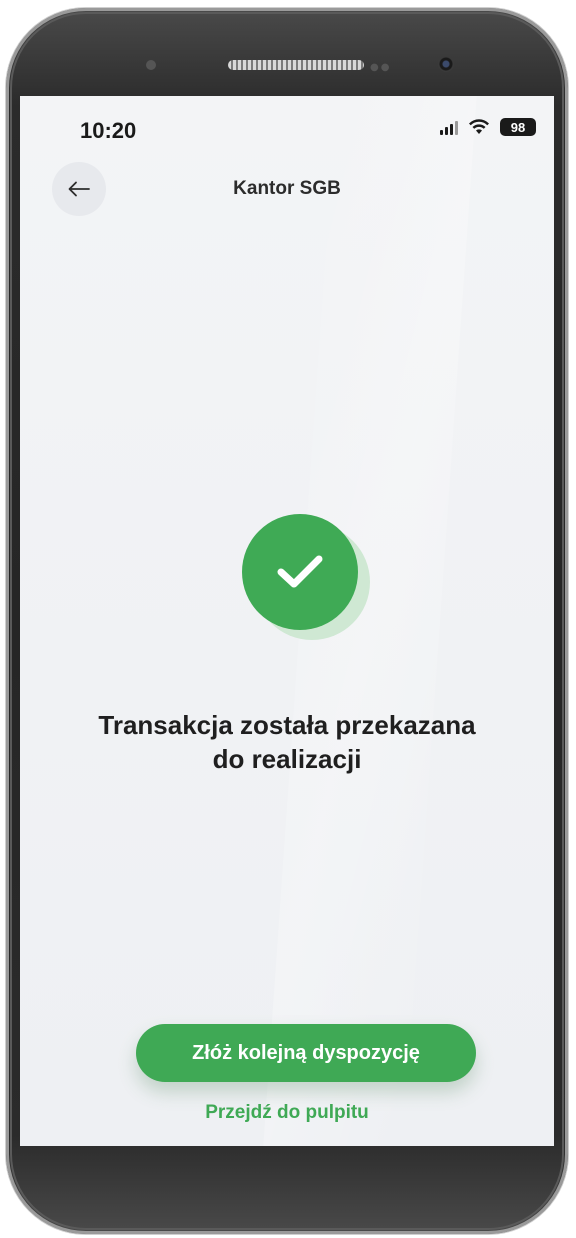  What do you see at coordinates (287, 725) in the screenshot?
I see `success-message-line-1: Transakcja została przekazana` at bounding box center [287, 725].